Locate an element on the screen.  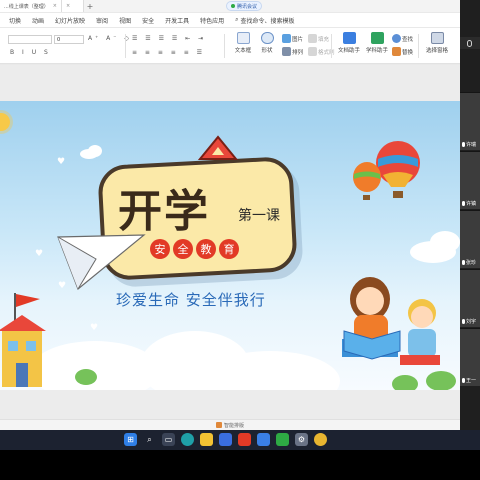
menu-switch: 切换 is located at coordinates (15, 20).